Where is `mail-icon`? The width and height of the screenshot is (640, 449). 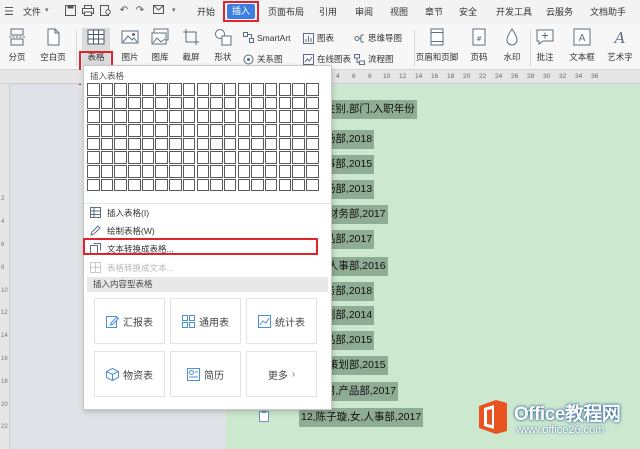
mail-icon is located at coordinates (158, 11).